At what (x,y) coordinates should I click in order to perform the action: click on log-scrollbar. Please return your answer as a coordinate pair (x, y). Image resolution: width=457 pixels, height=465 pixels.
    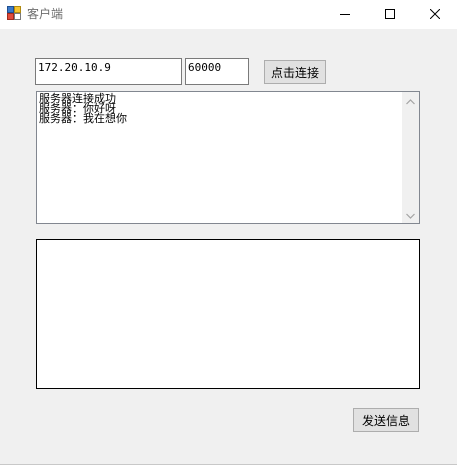
    Looking at the image, I should click on (410, 157).